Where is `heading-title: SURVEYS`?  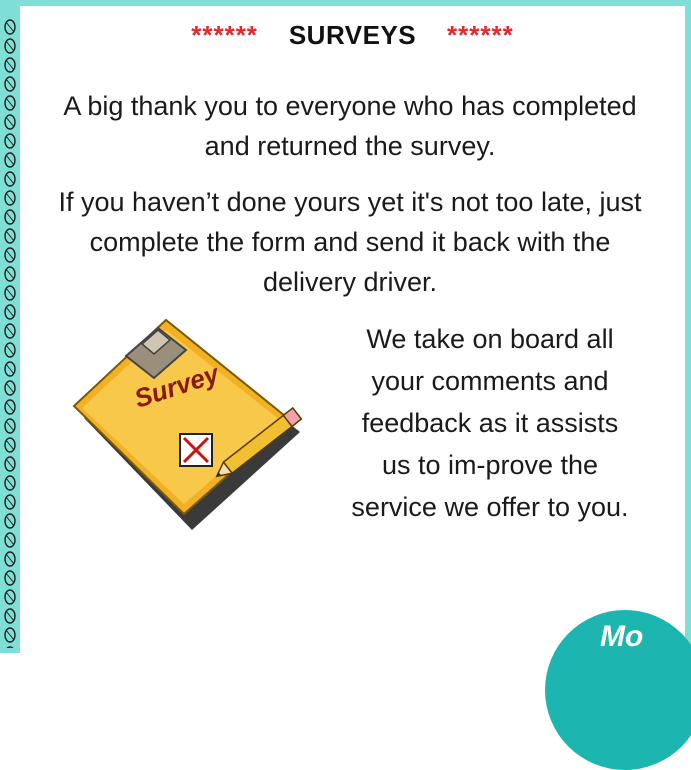 heading-title: SURVEYS is located at coordinates (352, 35).